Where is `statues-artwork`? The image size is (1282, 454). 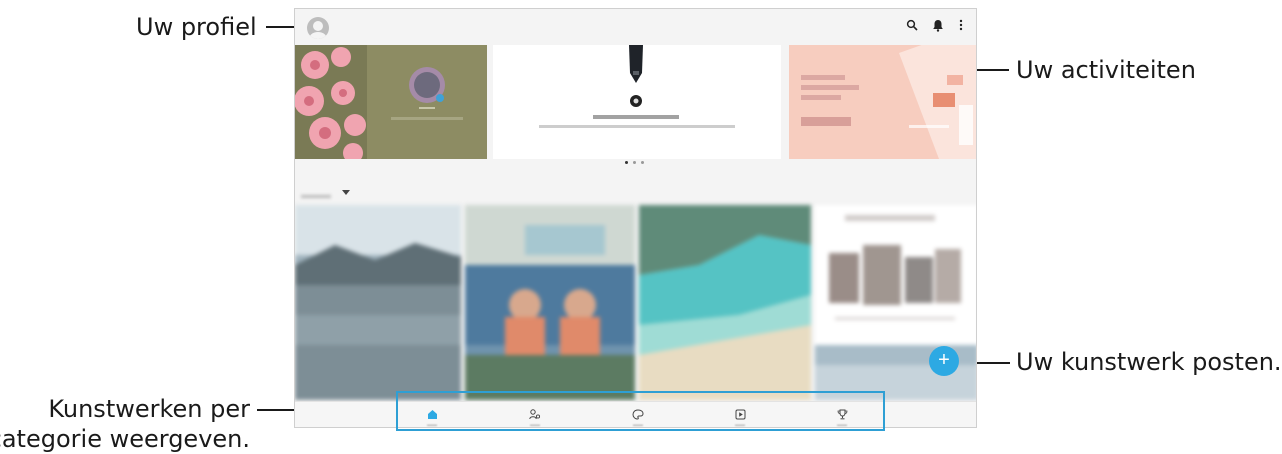 statues-artwork is located at coordinates (550, 302).